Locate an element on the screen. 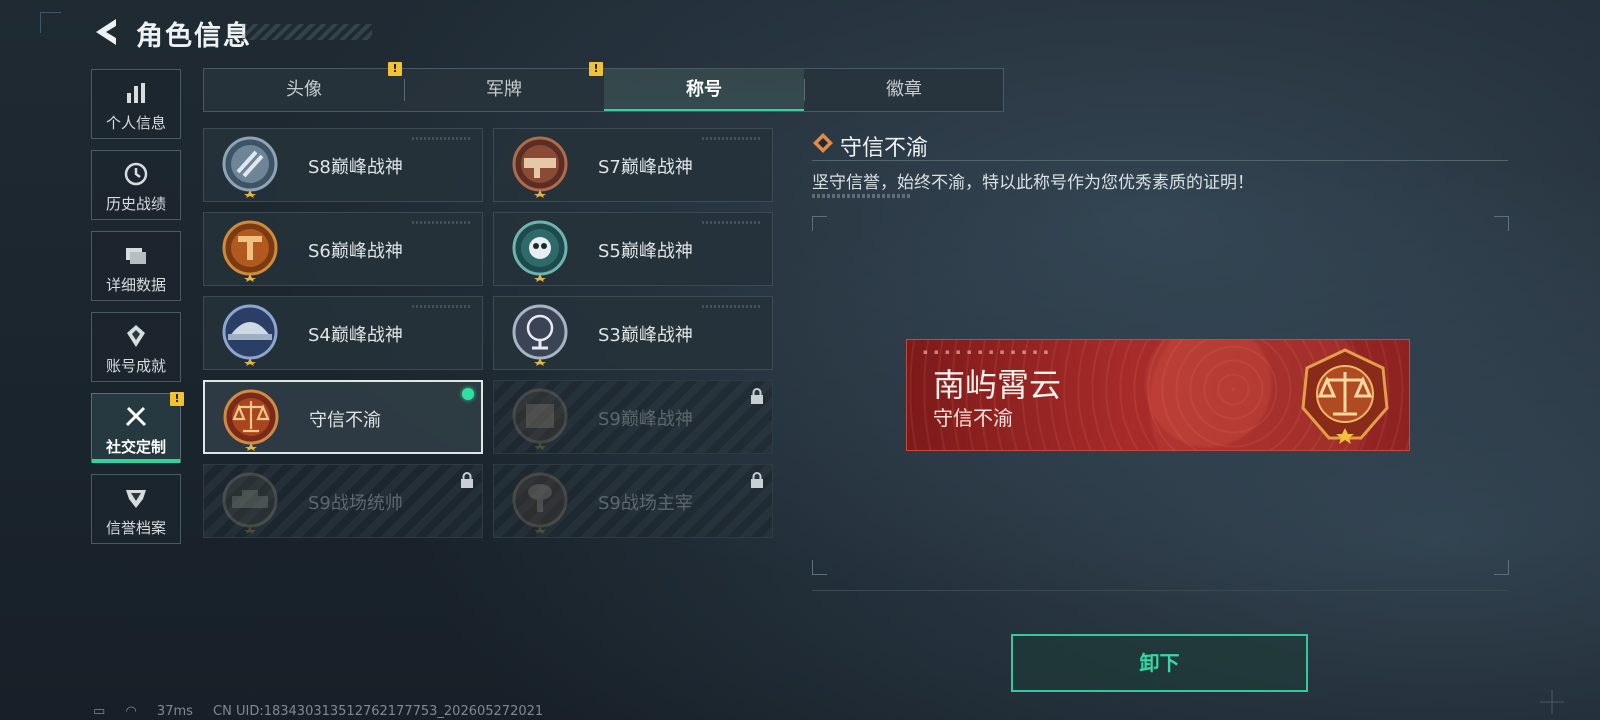  scales-emblem-icon is located at coordinates (1345, 396).